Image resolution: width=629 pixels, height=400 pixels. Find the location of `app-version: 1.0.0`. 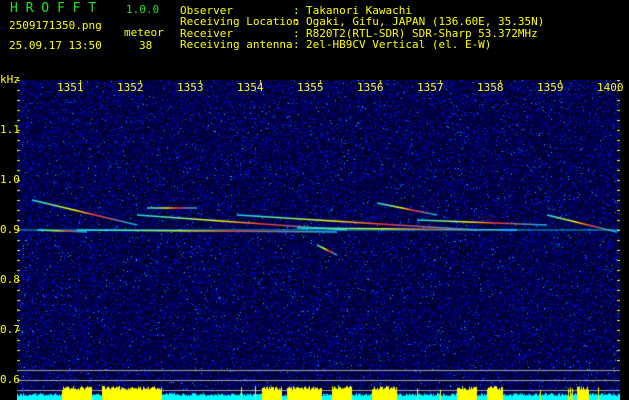

app-version: 1.0.0 is located at coordinates (143, 9).